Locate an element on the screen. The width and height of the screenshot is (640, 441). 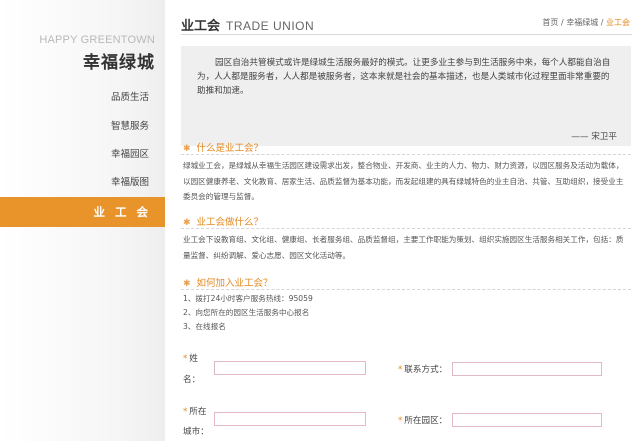
contact-input is located at coordinates (527, 369).